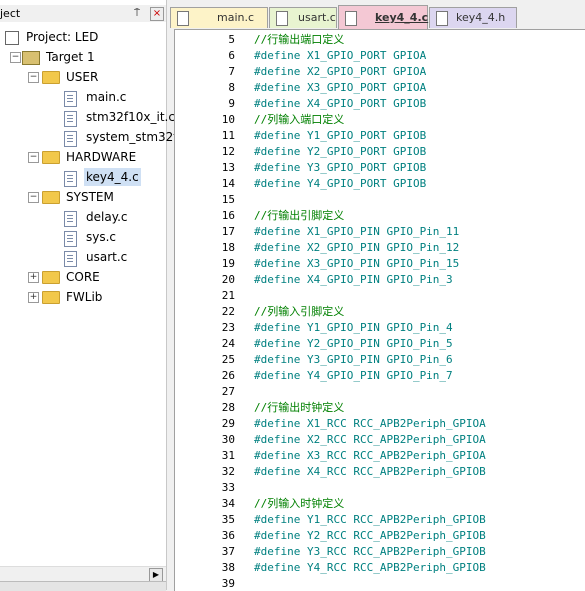 The image size is (585, 591). I want to click on close-icon: ×, so click(157, 14).